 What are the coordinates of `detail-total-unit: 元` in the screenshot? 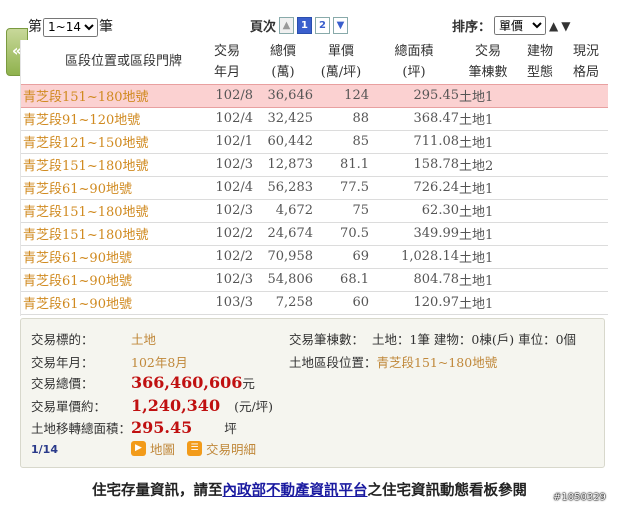 It's located at (248, 383).